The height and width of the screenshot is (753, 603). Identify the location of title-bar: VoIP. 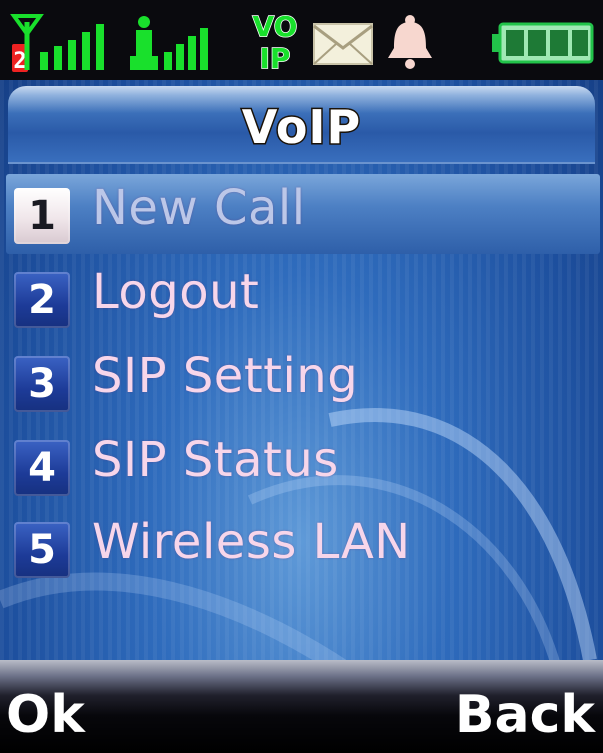
(301, 125).